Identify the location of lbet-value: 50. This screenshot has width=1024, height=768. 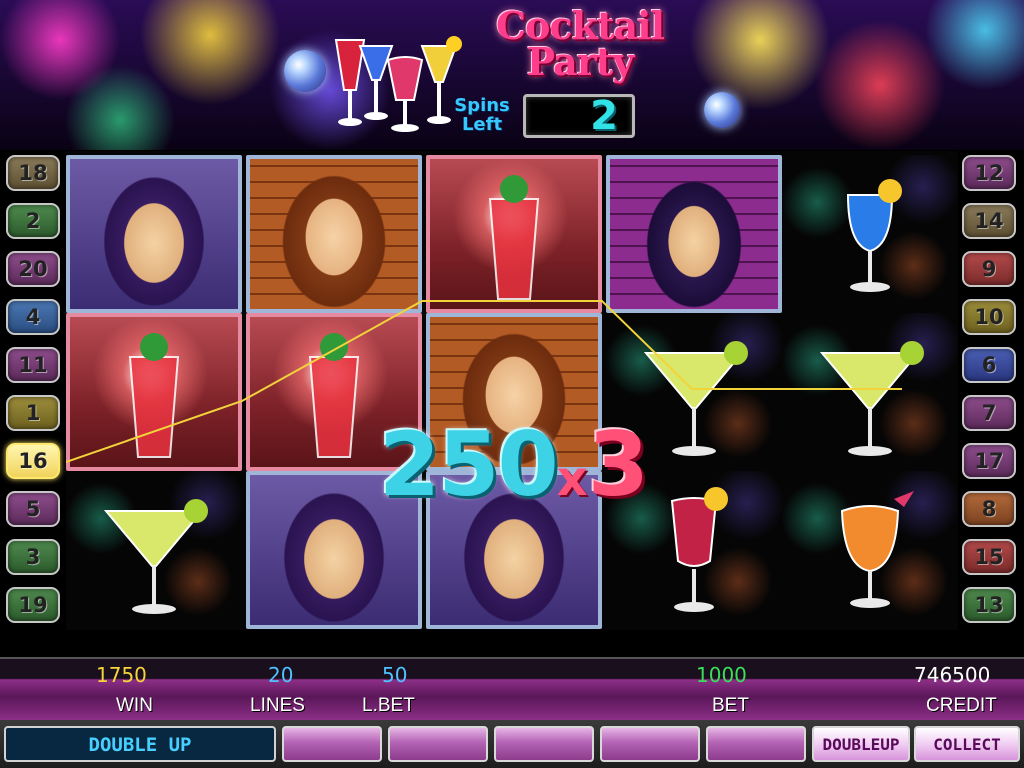
(395, 675).